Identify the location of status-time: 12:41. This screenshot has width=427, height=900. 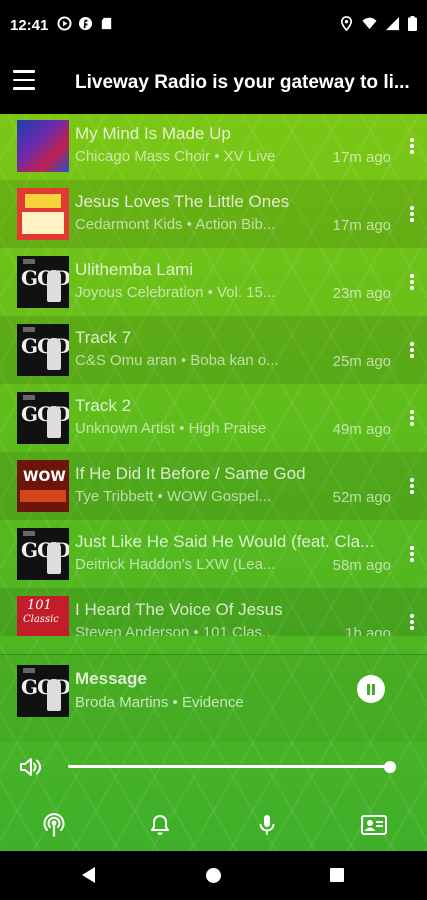
(29, 25).